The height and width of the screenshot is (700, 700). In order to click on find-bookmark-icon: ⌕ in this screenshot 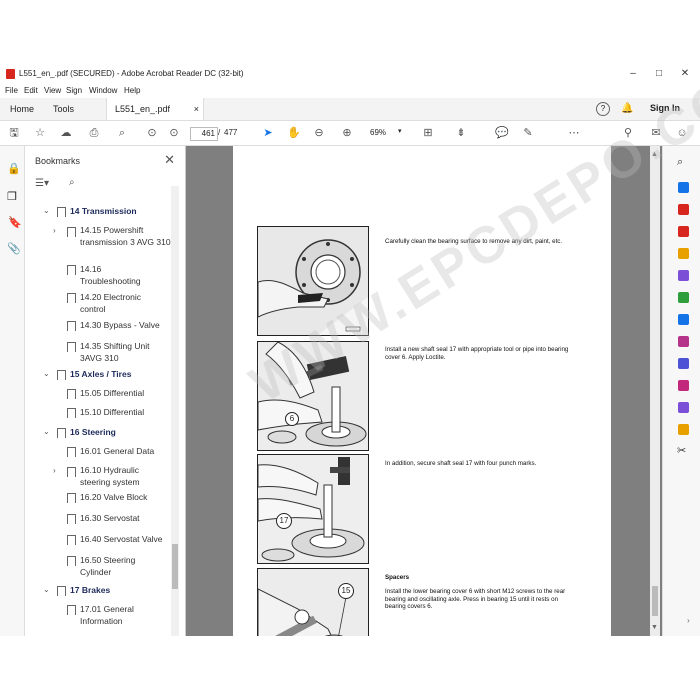, I will do `click(72, 182)`.